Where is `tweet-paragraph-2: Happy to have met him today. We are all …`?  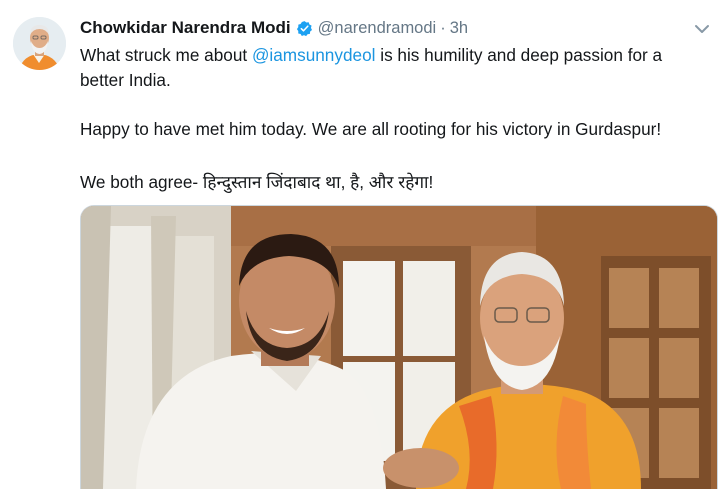
tweet-paragraph-2: Happy to have met him today. We are all … is located at coordinates (371, 129).